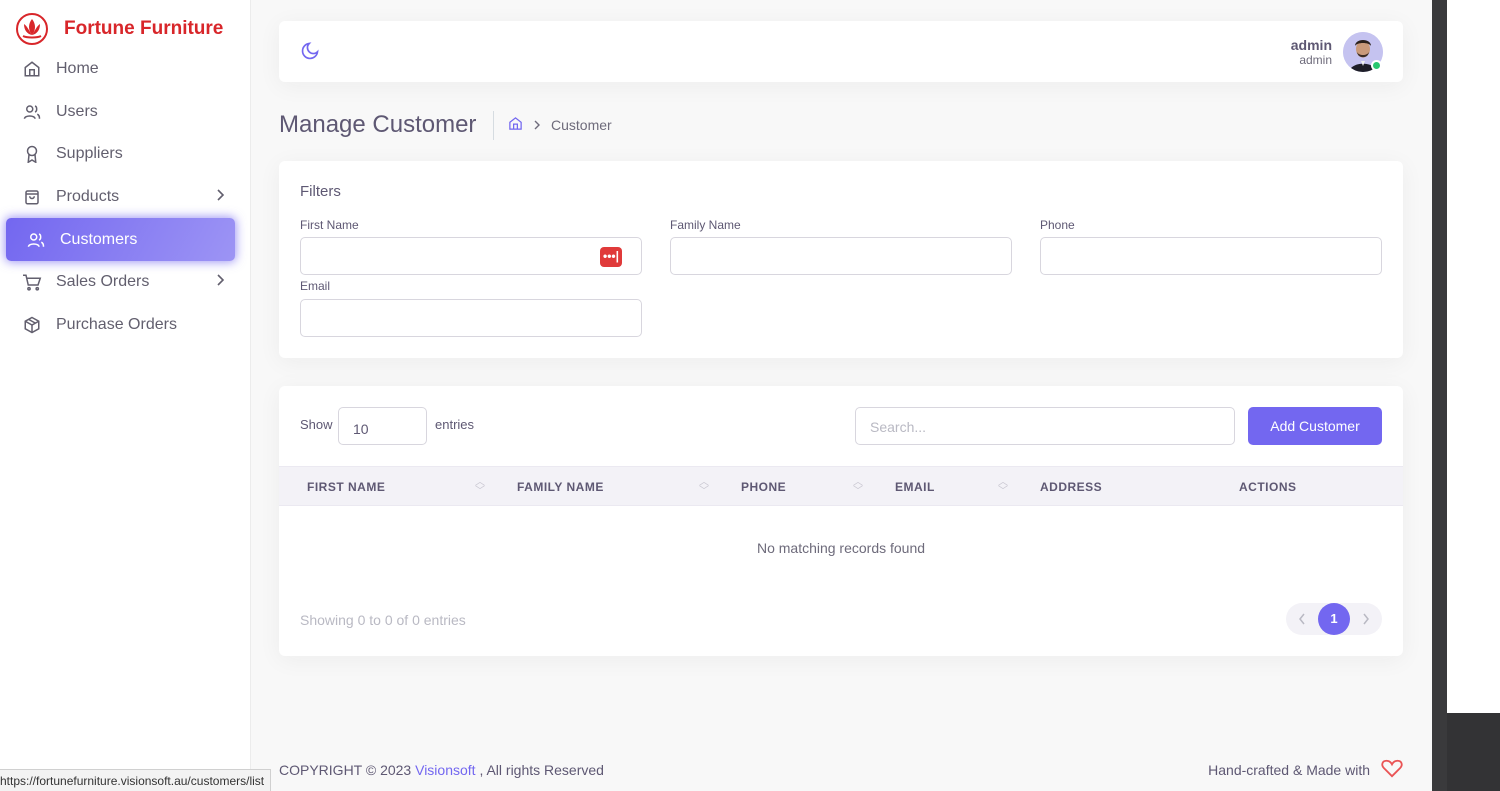  Describe the element at coordinates (125, 112) in the screenshot. I see `sidebar-item-users: Users` at that location.